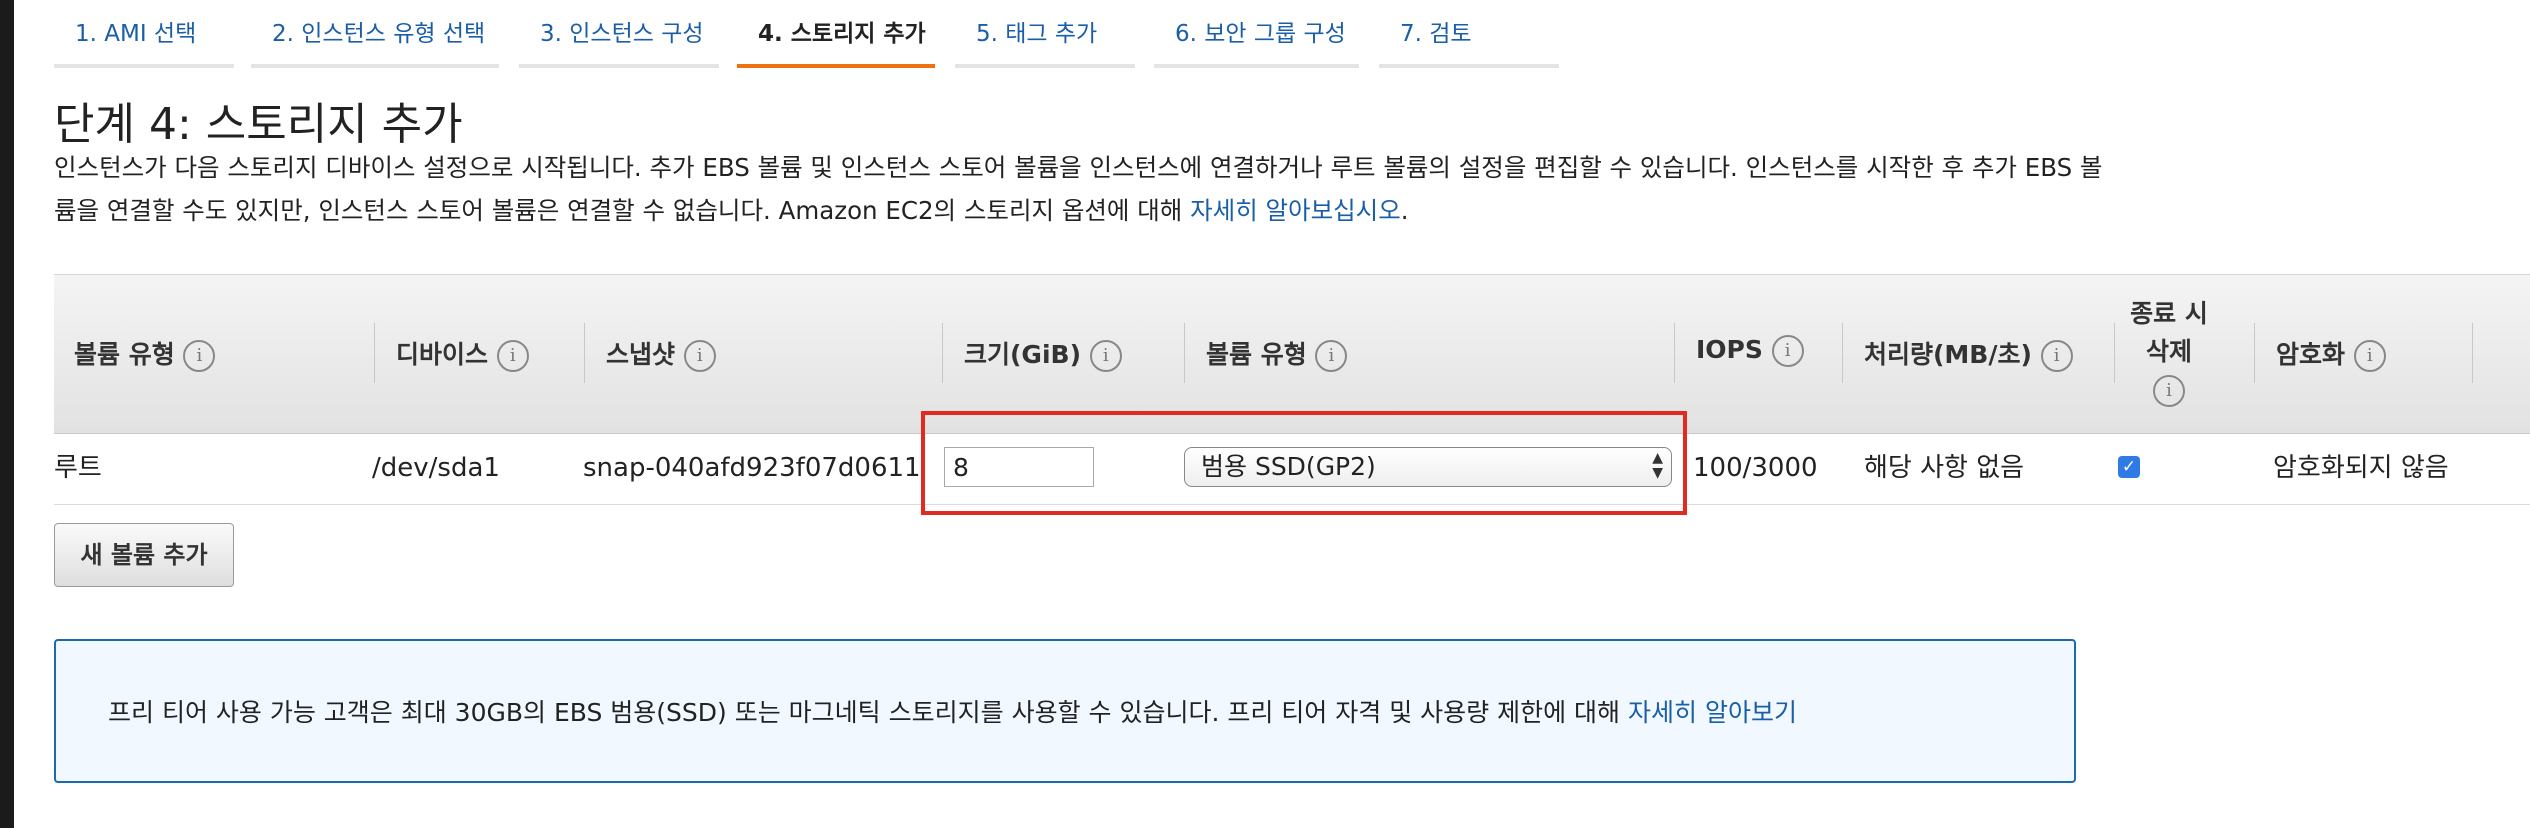 This screenshot has width=2530, height=828. Describe the element at coordinates (145, 353) in the screenshot. I see `header-volume-kind: 볼륨 유형 i` at that location.